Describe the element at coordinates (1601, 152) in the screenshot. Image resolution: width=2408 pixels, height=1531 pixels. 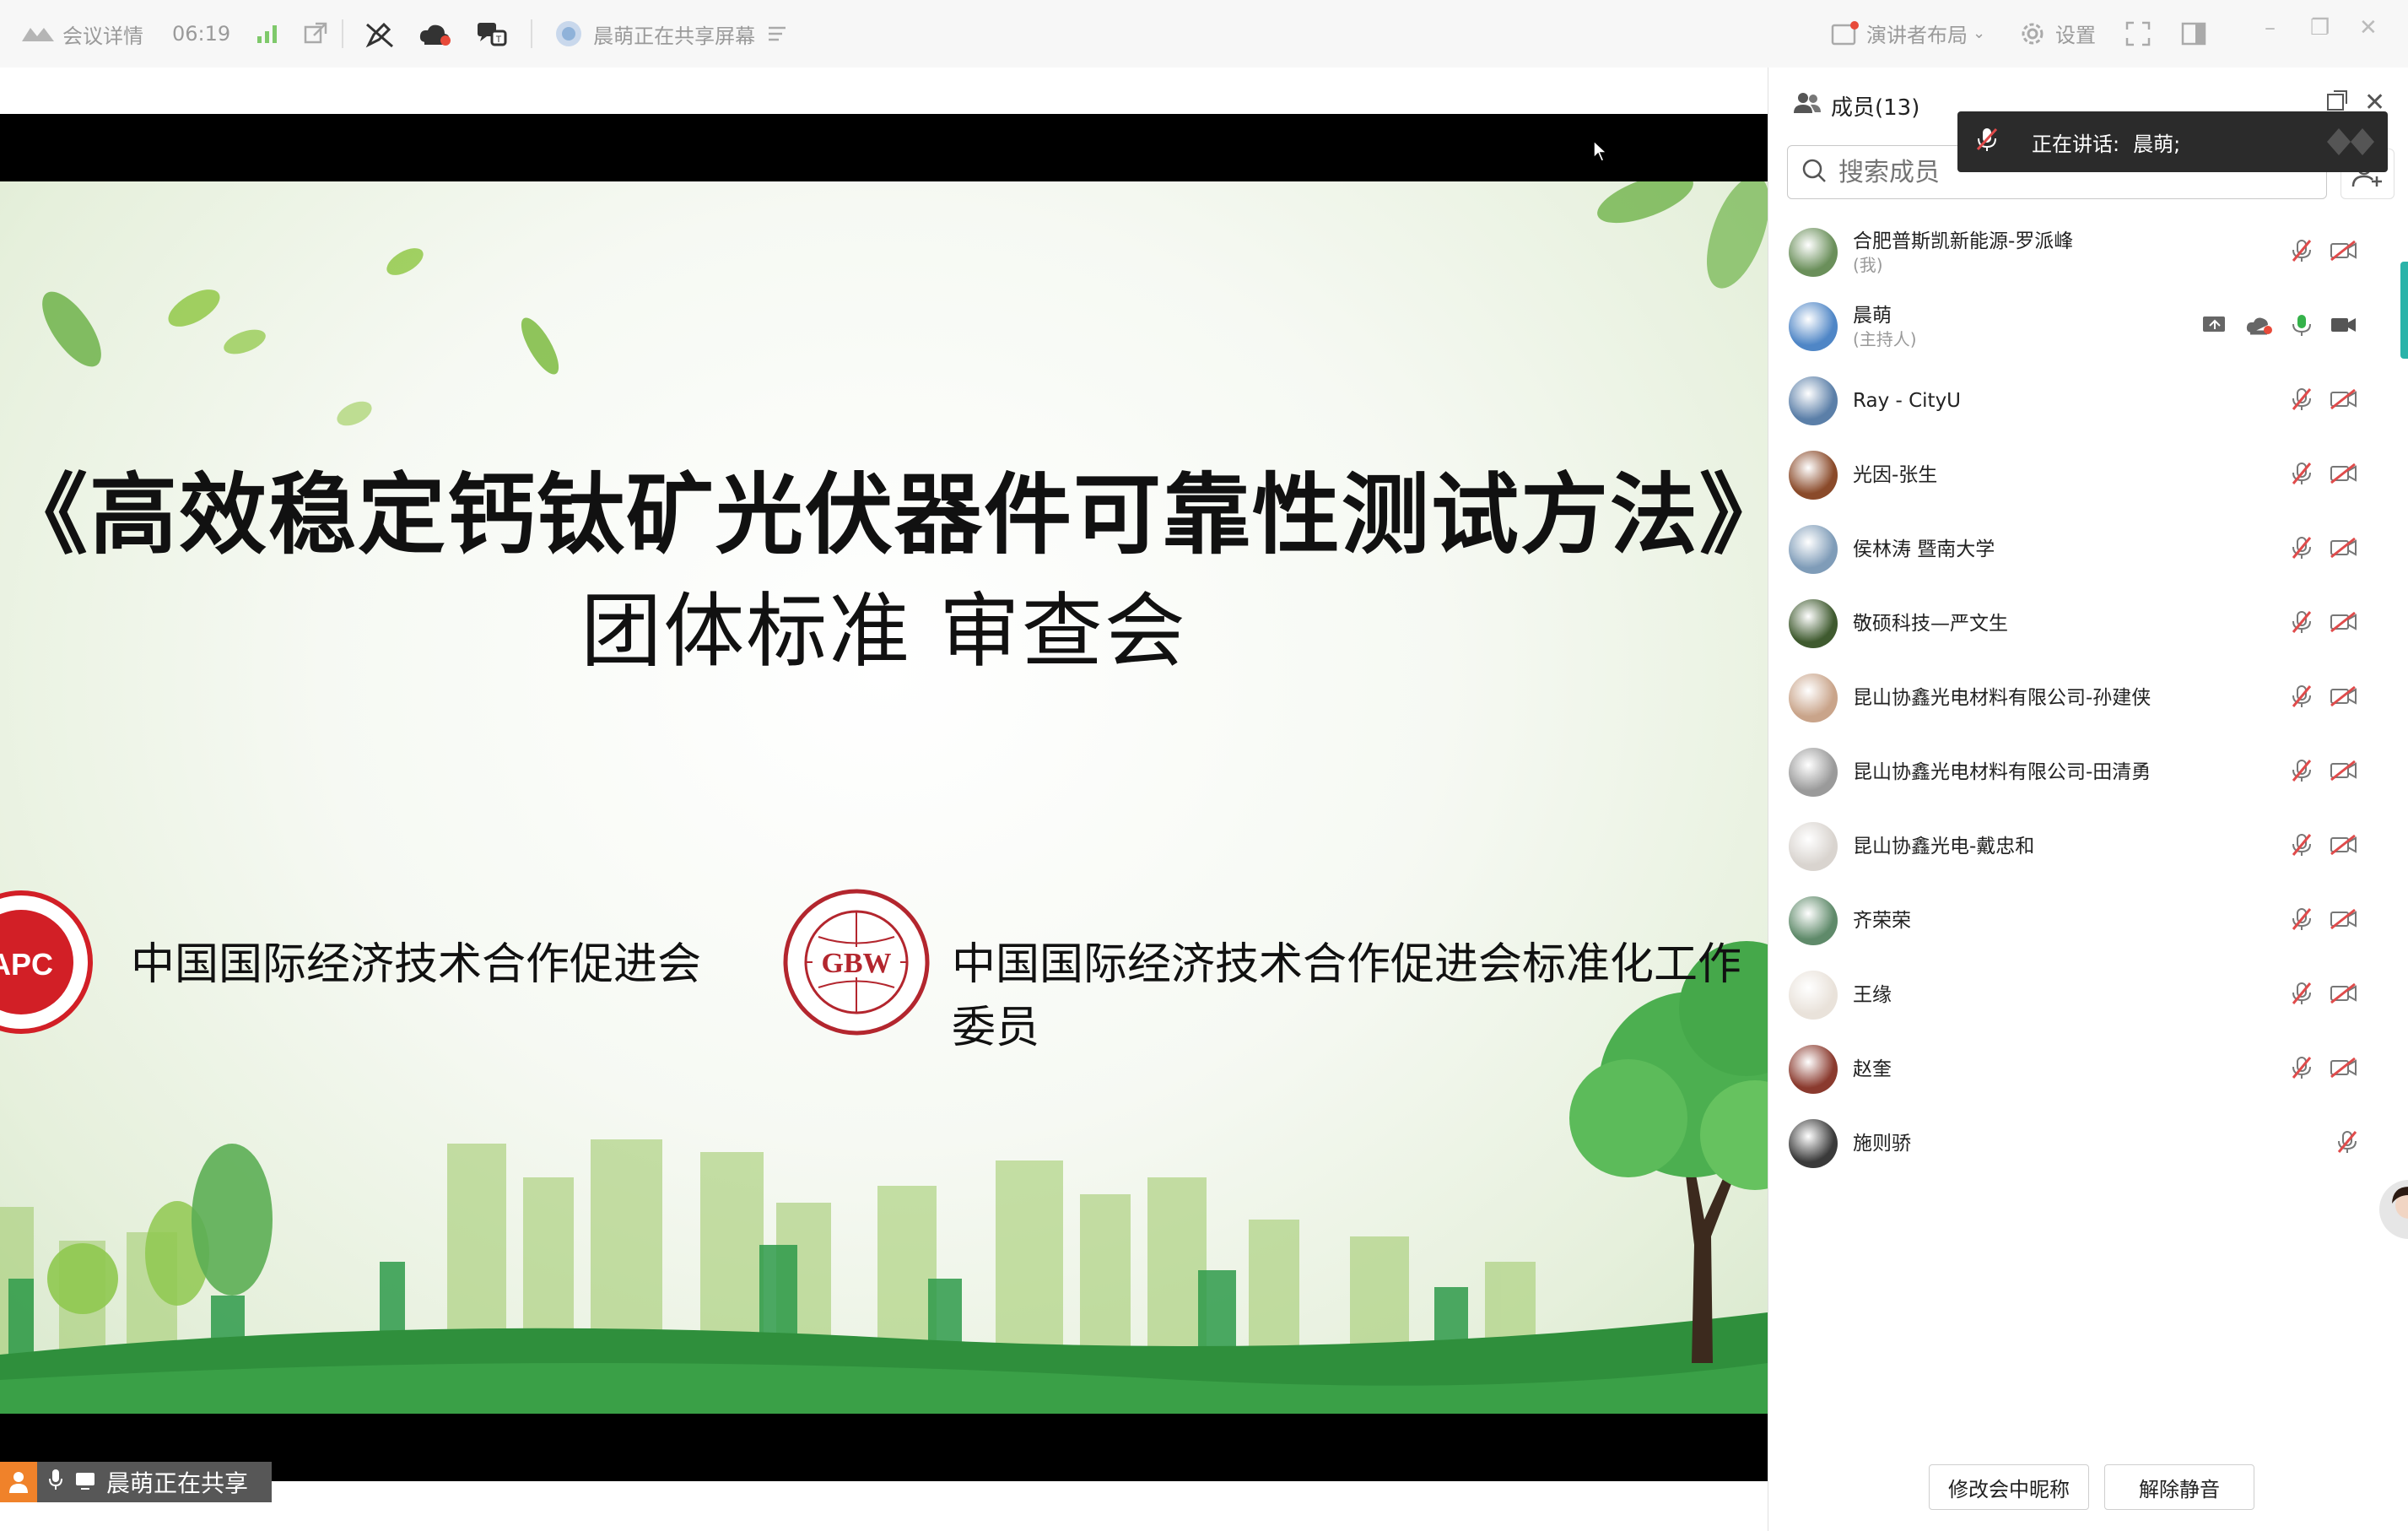
I see `mouse-cursor-icon` at that location.